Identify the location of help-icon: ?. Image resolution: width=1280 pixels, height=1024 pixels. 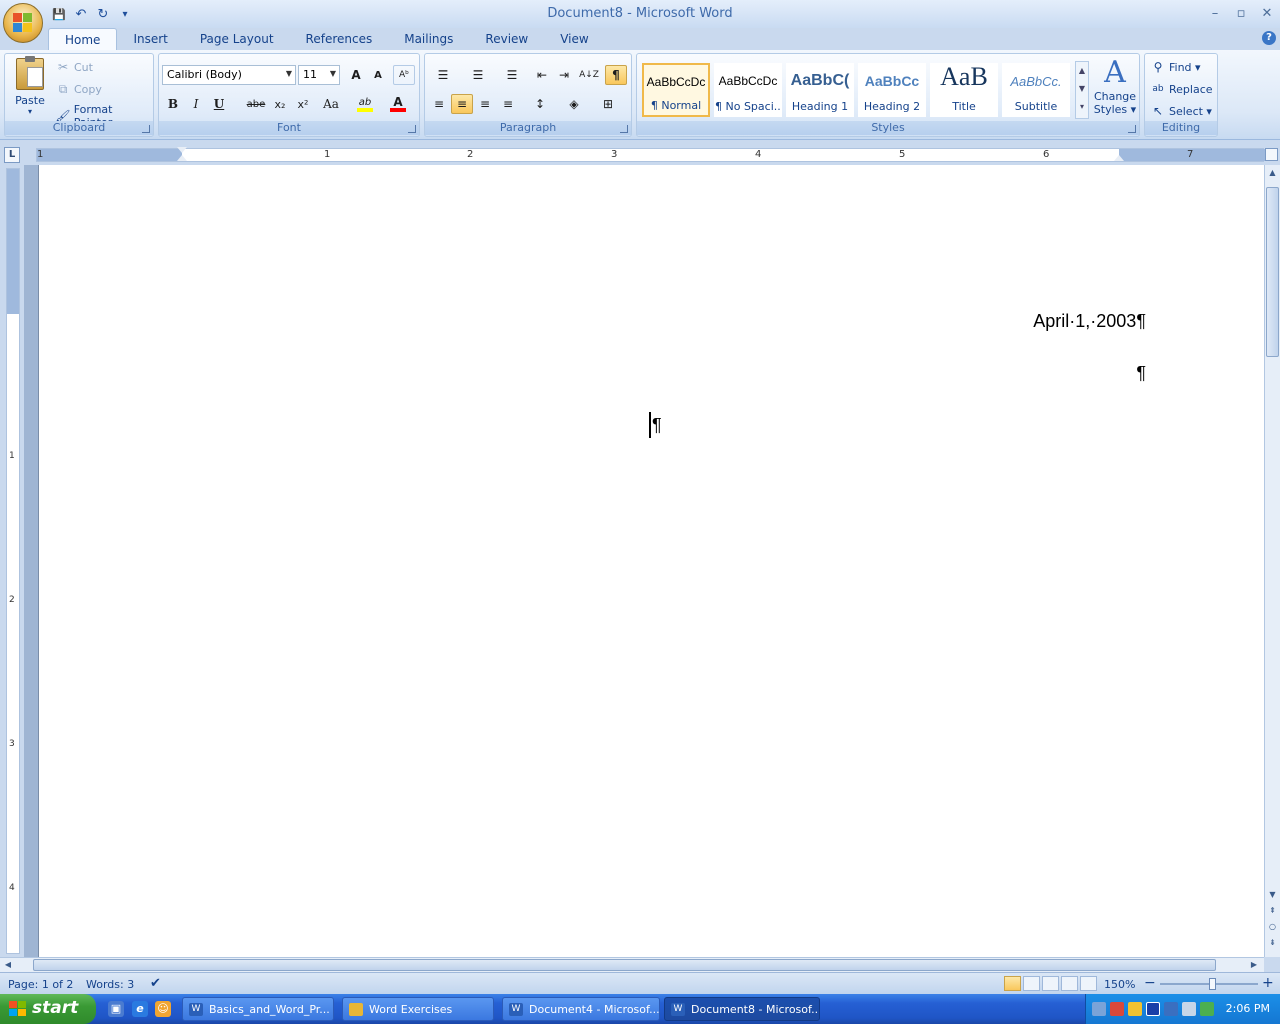
(1269, 38).